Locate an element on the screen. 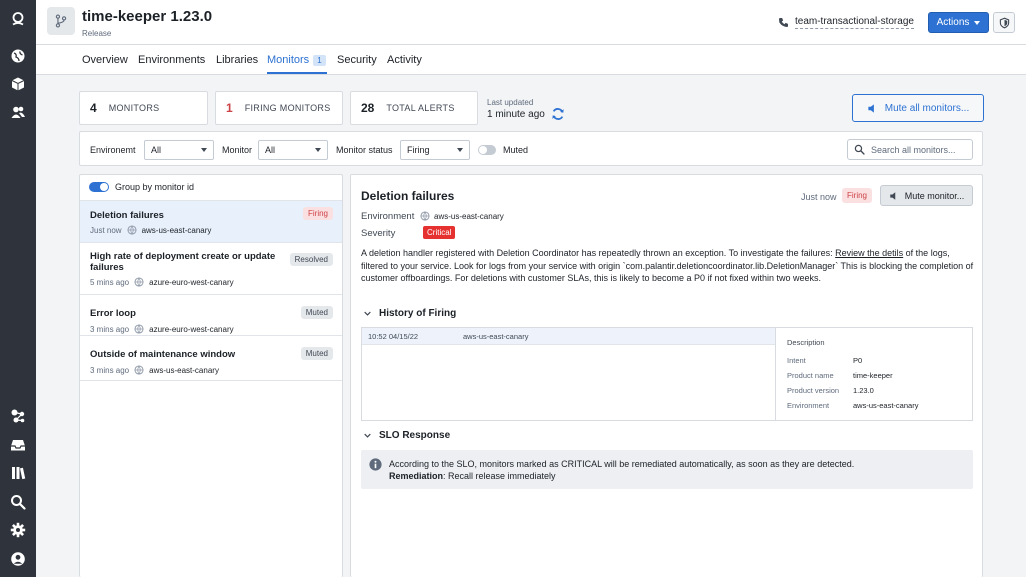 The width and height of the screenshot is (1026, 577). field-value-product-version: 1.23.0 is located at coordinates (863, 390).